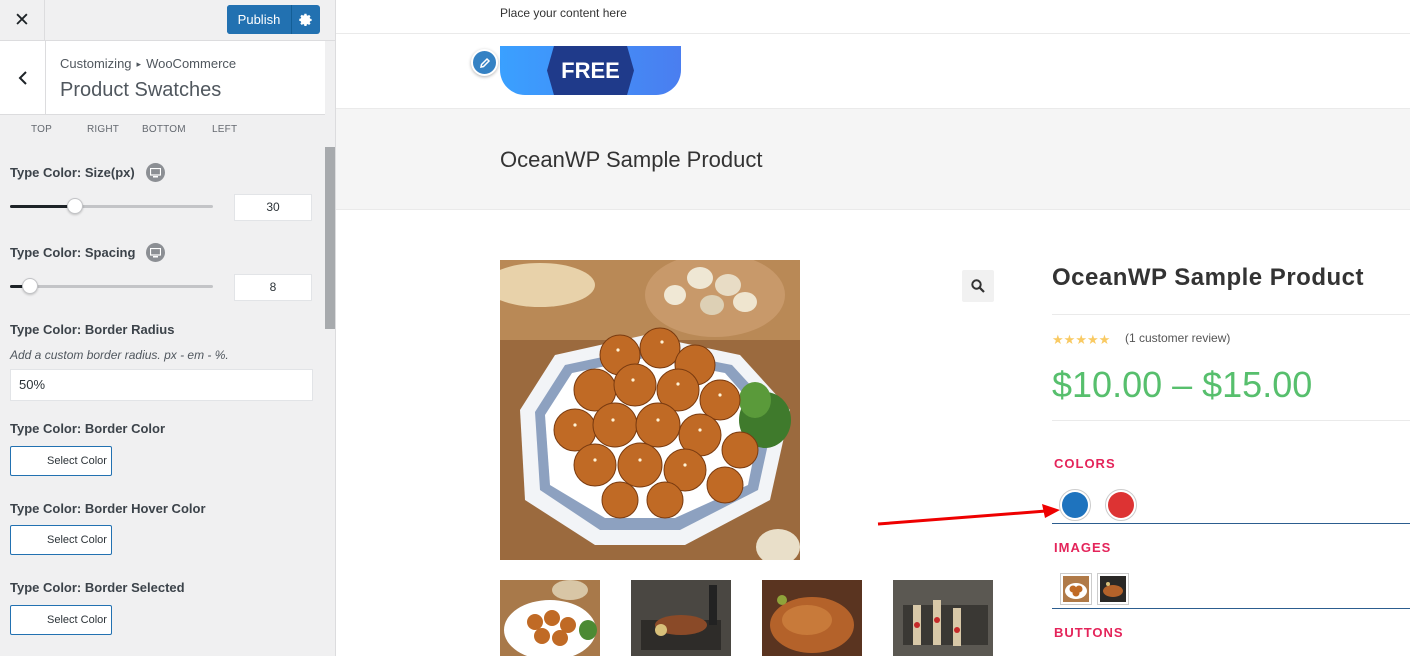 The image size is (1410, 656). Describe the element at coordinates (97, 587) in the screenshot. I see `border-selected-label: Type Color: Border Selected` at that location.